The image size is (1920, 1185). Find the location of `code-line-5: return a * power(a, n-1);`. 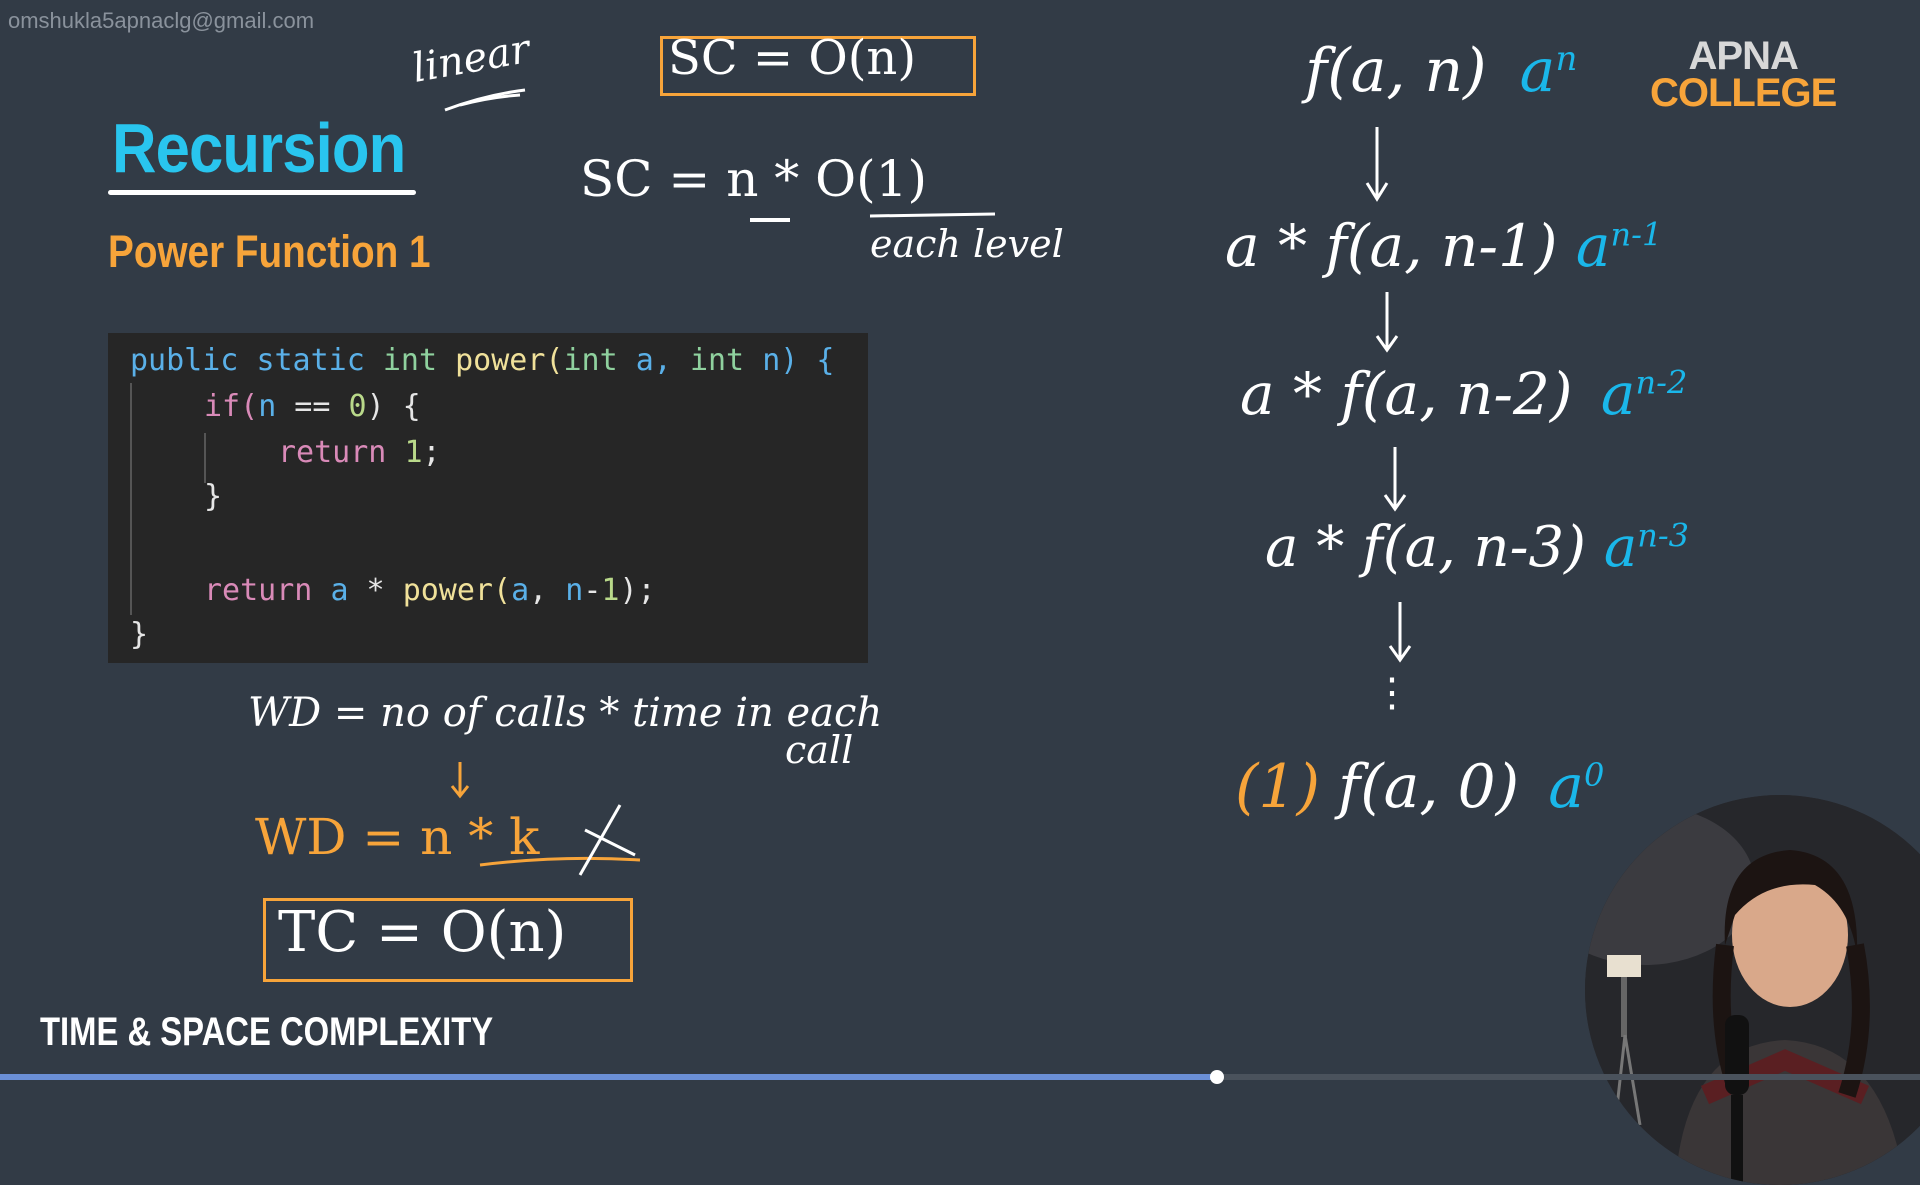

code-line-5: return a * power(a, n-1); is located at coordinates (430, 590).